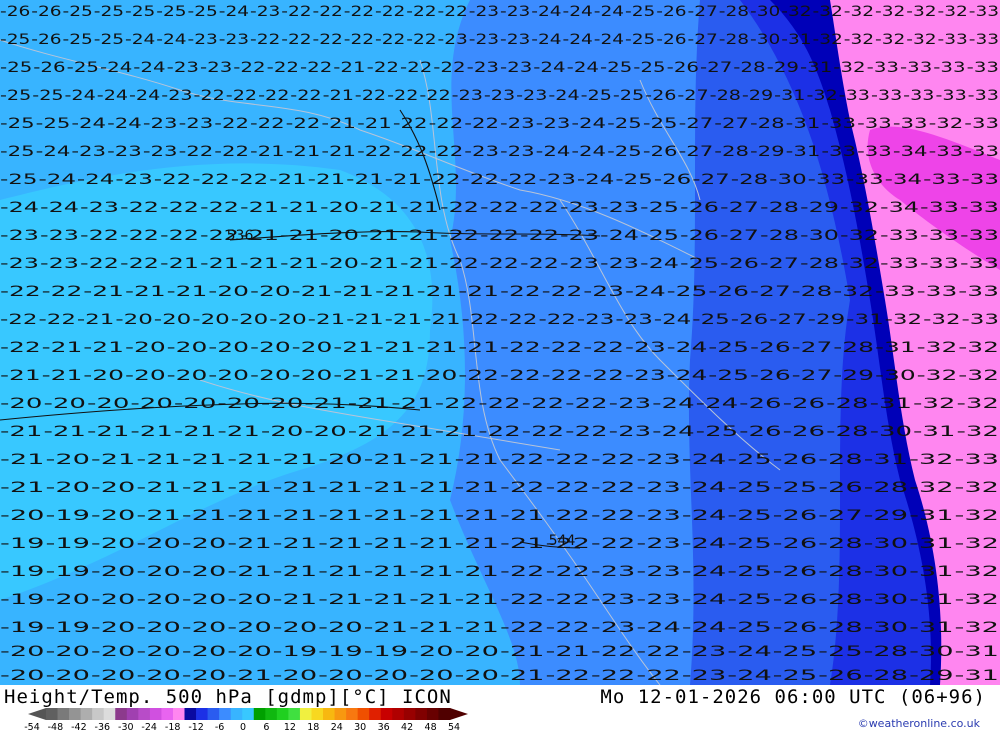 The width and height of the screenshot is (1000, 733). What do you see at coordinates (757, 96) in the screenshot?
I see `temperature-value: -29` at bounding box center [757, 96].